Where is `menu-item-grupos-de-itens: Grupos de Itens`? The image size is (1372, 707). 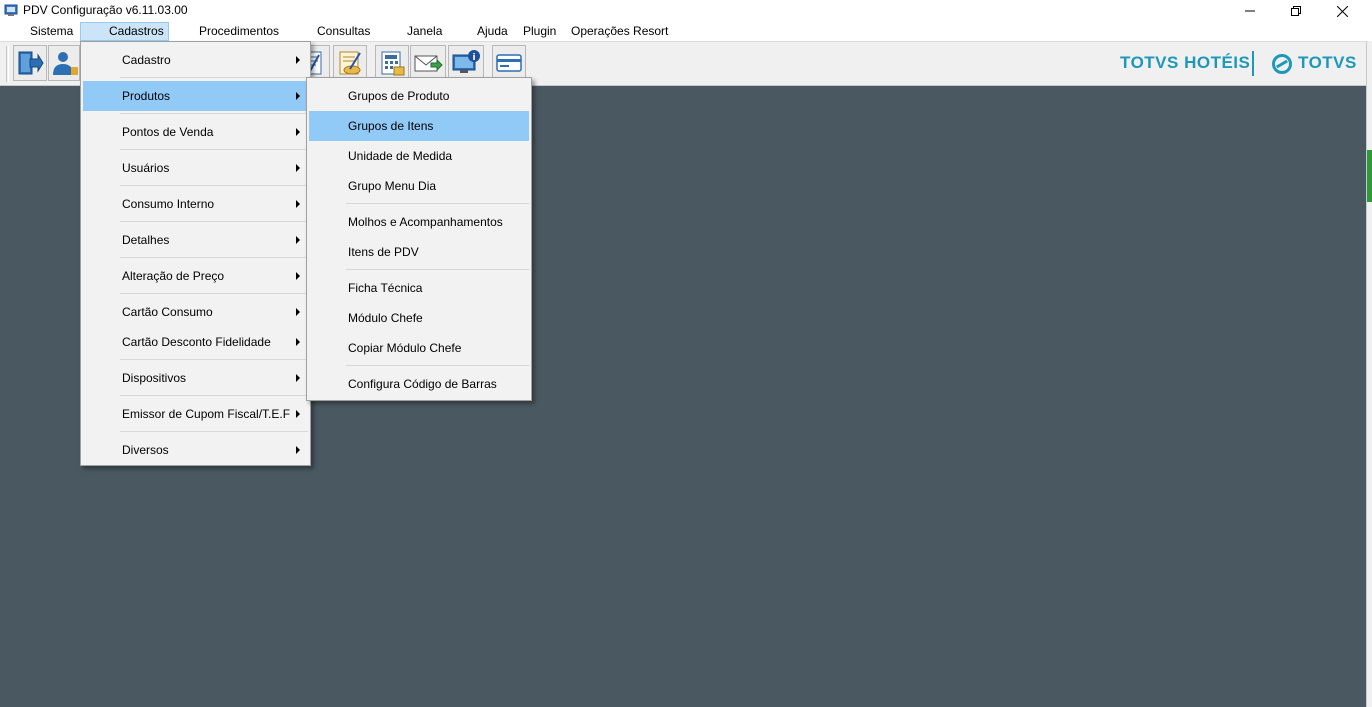
menu-item-grupos-de-itens: Grupos de Itens is located at coordinates (419, 126).